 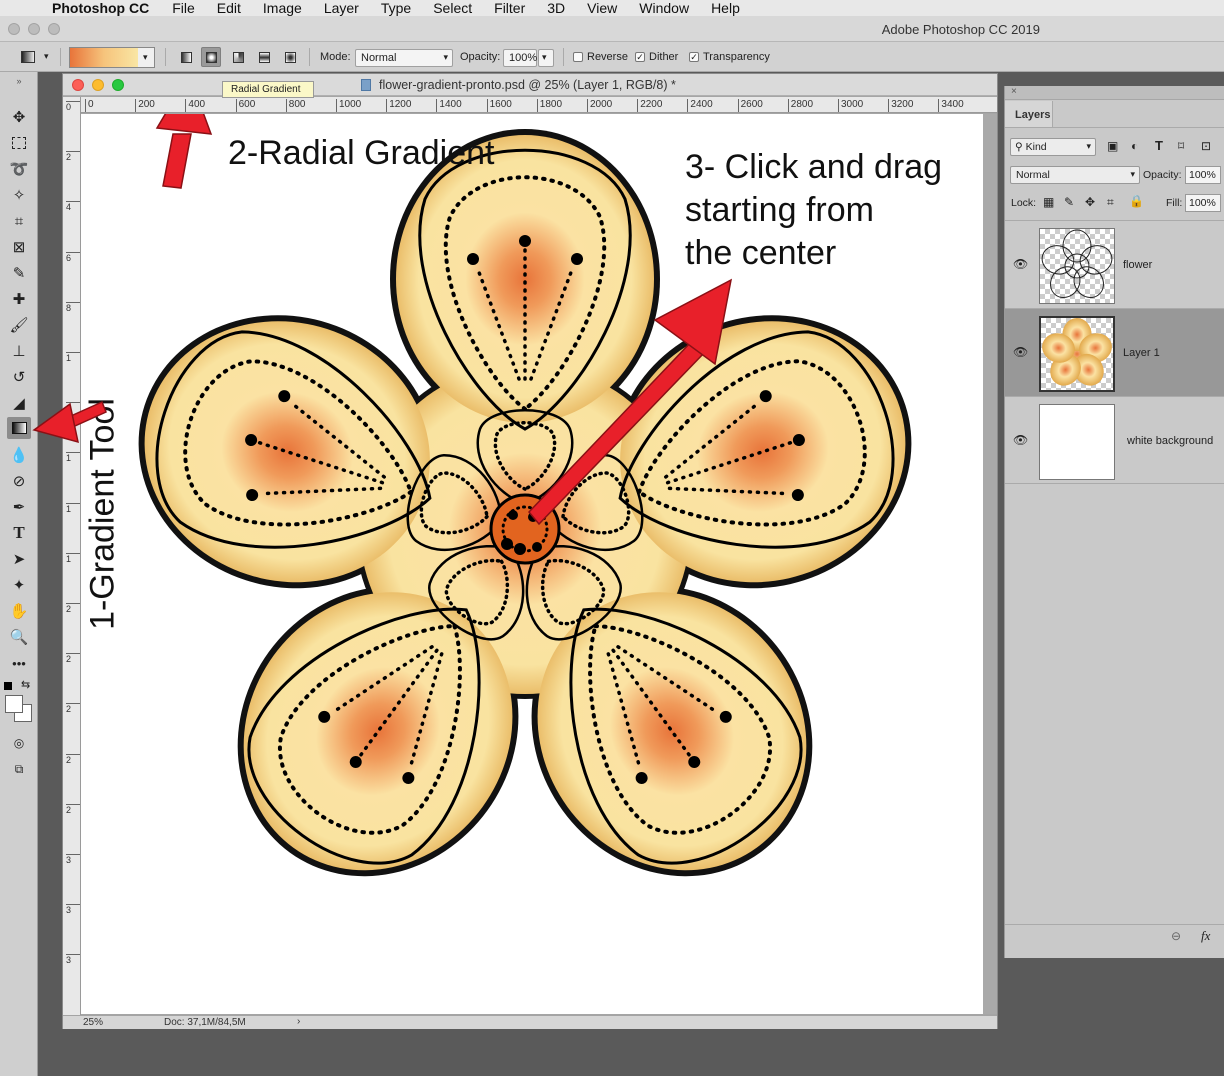 What do you see at coordinates (452, 8) in the screenshot?
I see `menu-select: Select` at bounding box center [452, 8].